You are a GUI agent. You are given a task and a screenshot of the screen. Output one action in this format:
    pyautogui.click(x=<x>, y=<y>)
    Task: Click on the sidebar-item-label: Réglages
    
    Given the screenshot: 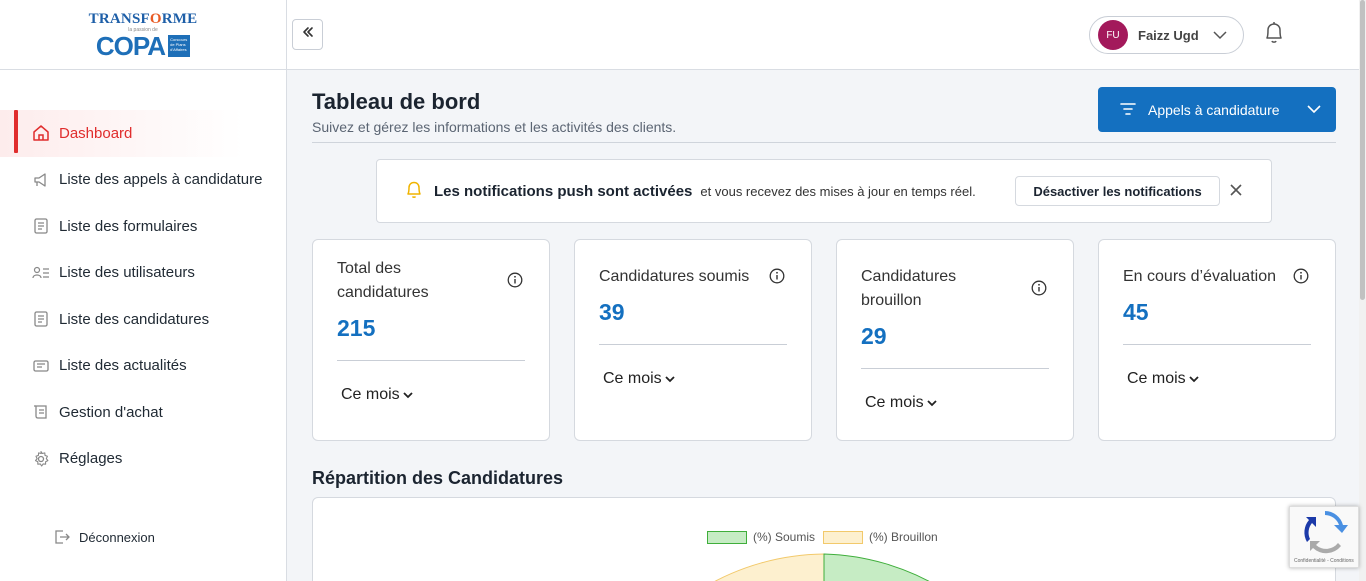 What is the action you would take?
    pyautogui.click(x=91, y=459)
    